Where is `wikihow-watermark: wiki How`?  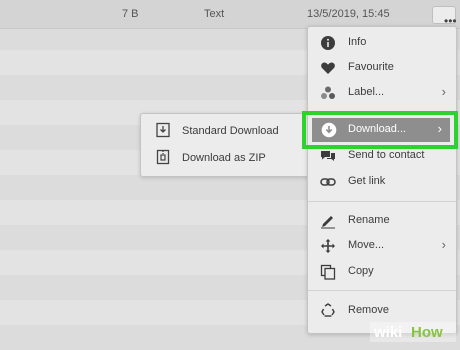
wikihow-watermark: wiki How is located at coordinates (413, 332).